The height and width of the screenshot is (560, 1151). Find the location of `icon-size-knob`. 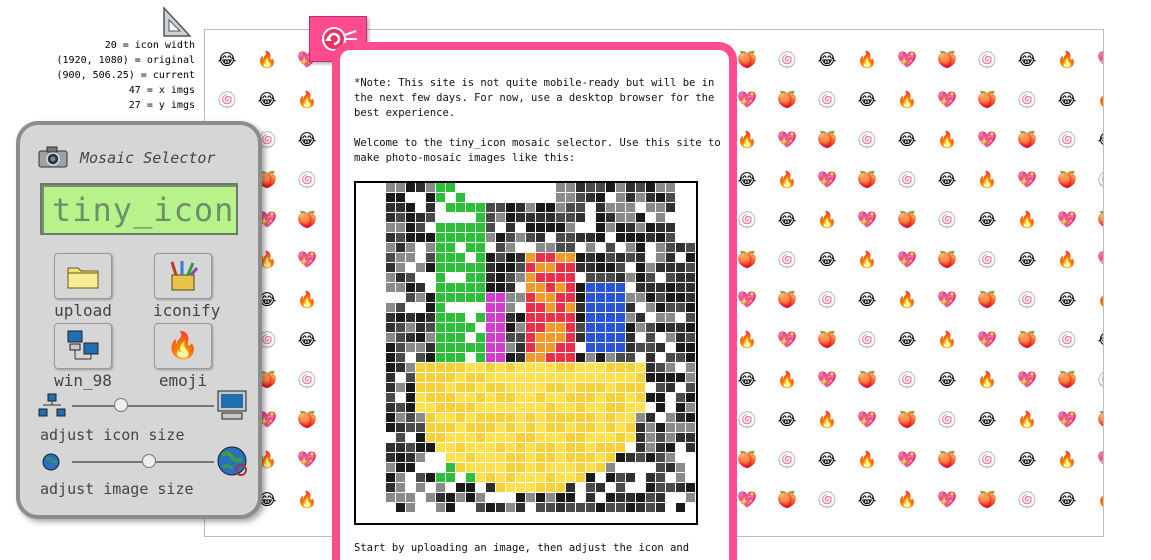

icon-size-knob is located at coordinates (121, 405).